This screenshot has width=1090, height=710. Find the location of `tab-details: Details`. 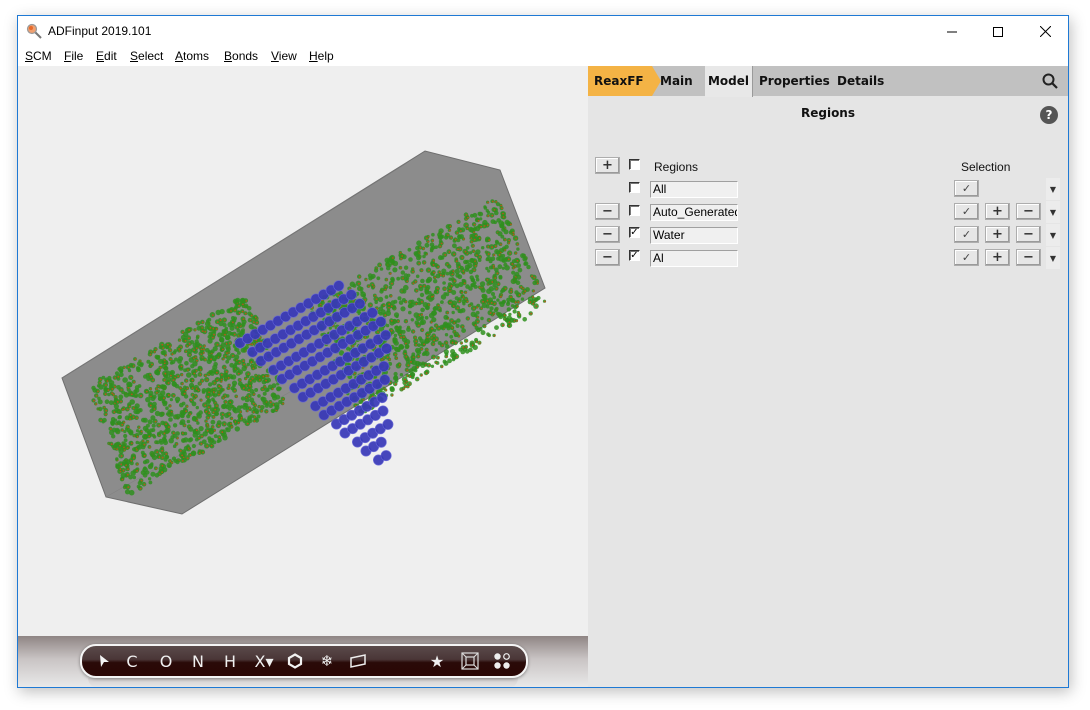

tab-details: Details is located at coordinates (860, 81).